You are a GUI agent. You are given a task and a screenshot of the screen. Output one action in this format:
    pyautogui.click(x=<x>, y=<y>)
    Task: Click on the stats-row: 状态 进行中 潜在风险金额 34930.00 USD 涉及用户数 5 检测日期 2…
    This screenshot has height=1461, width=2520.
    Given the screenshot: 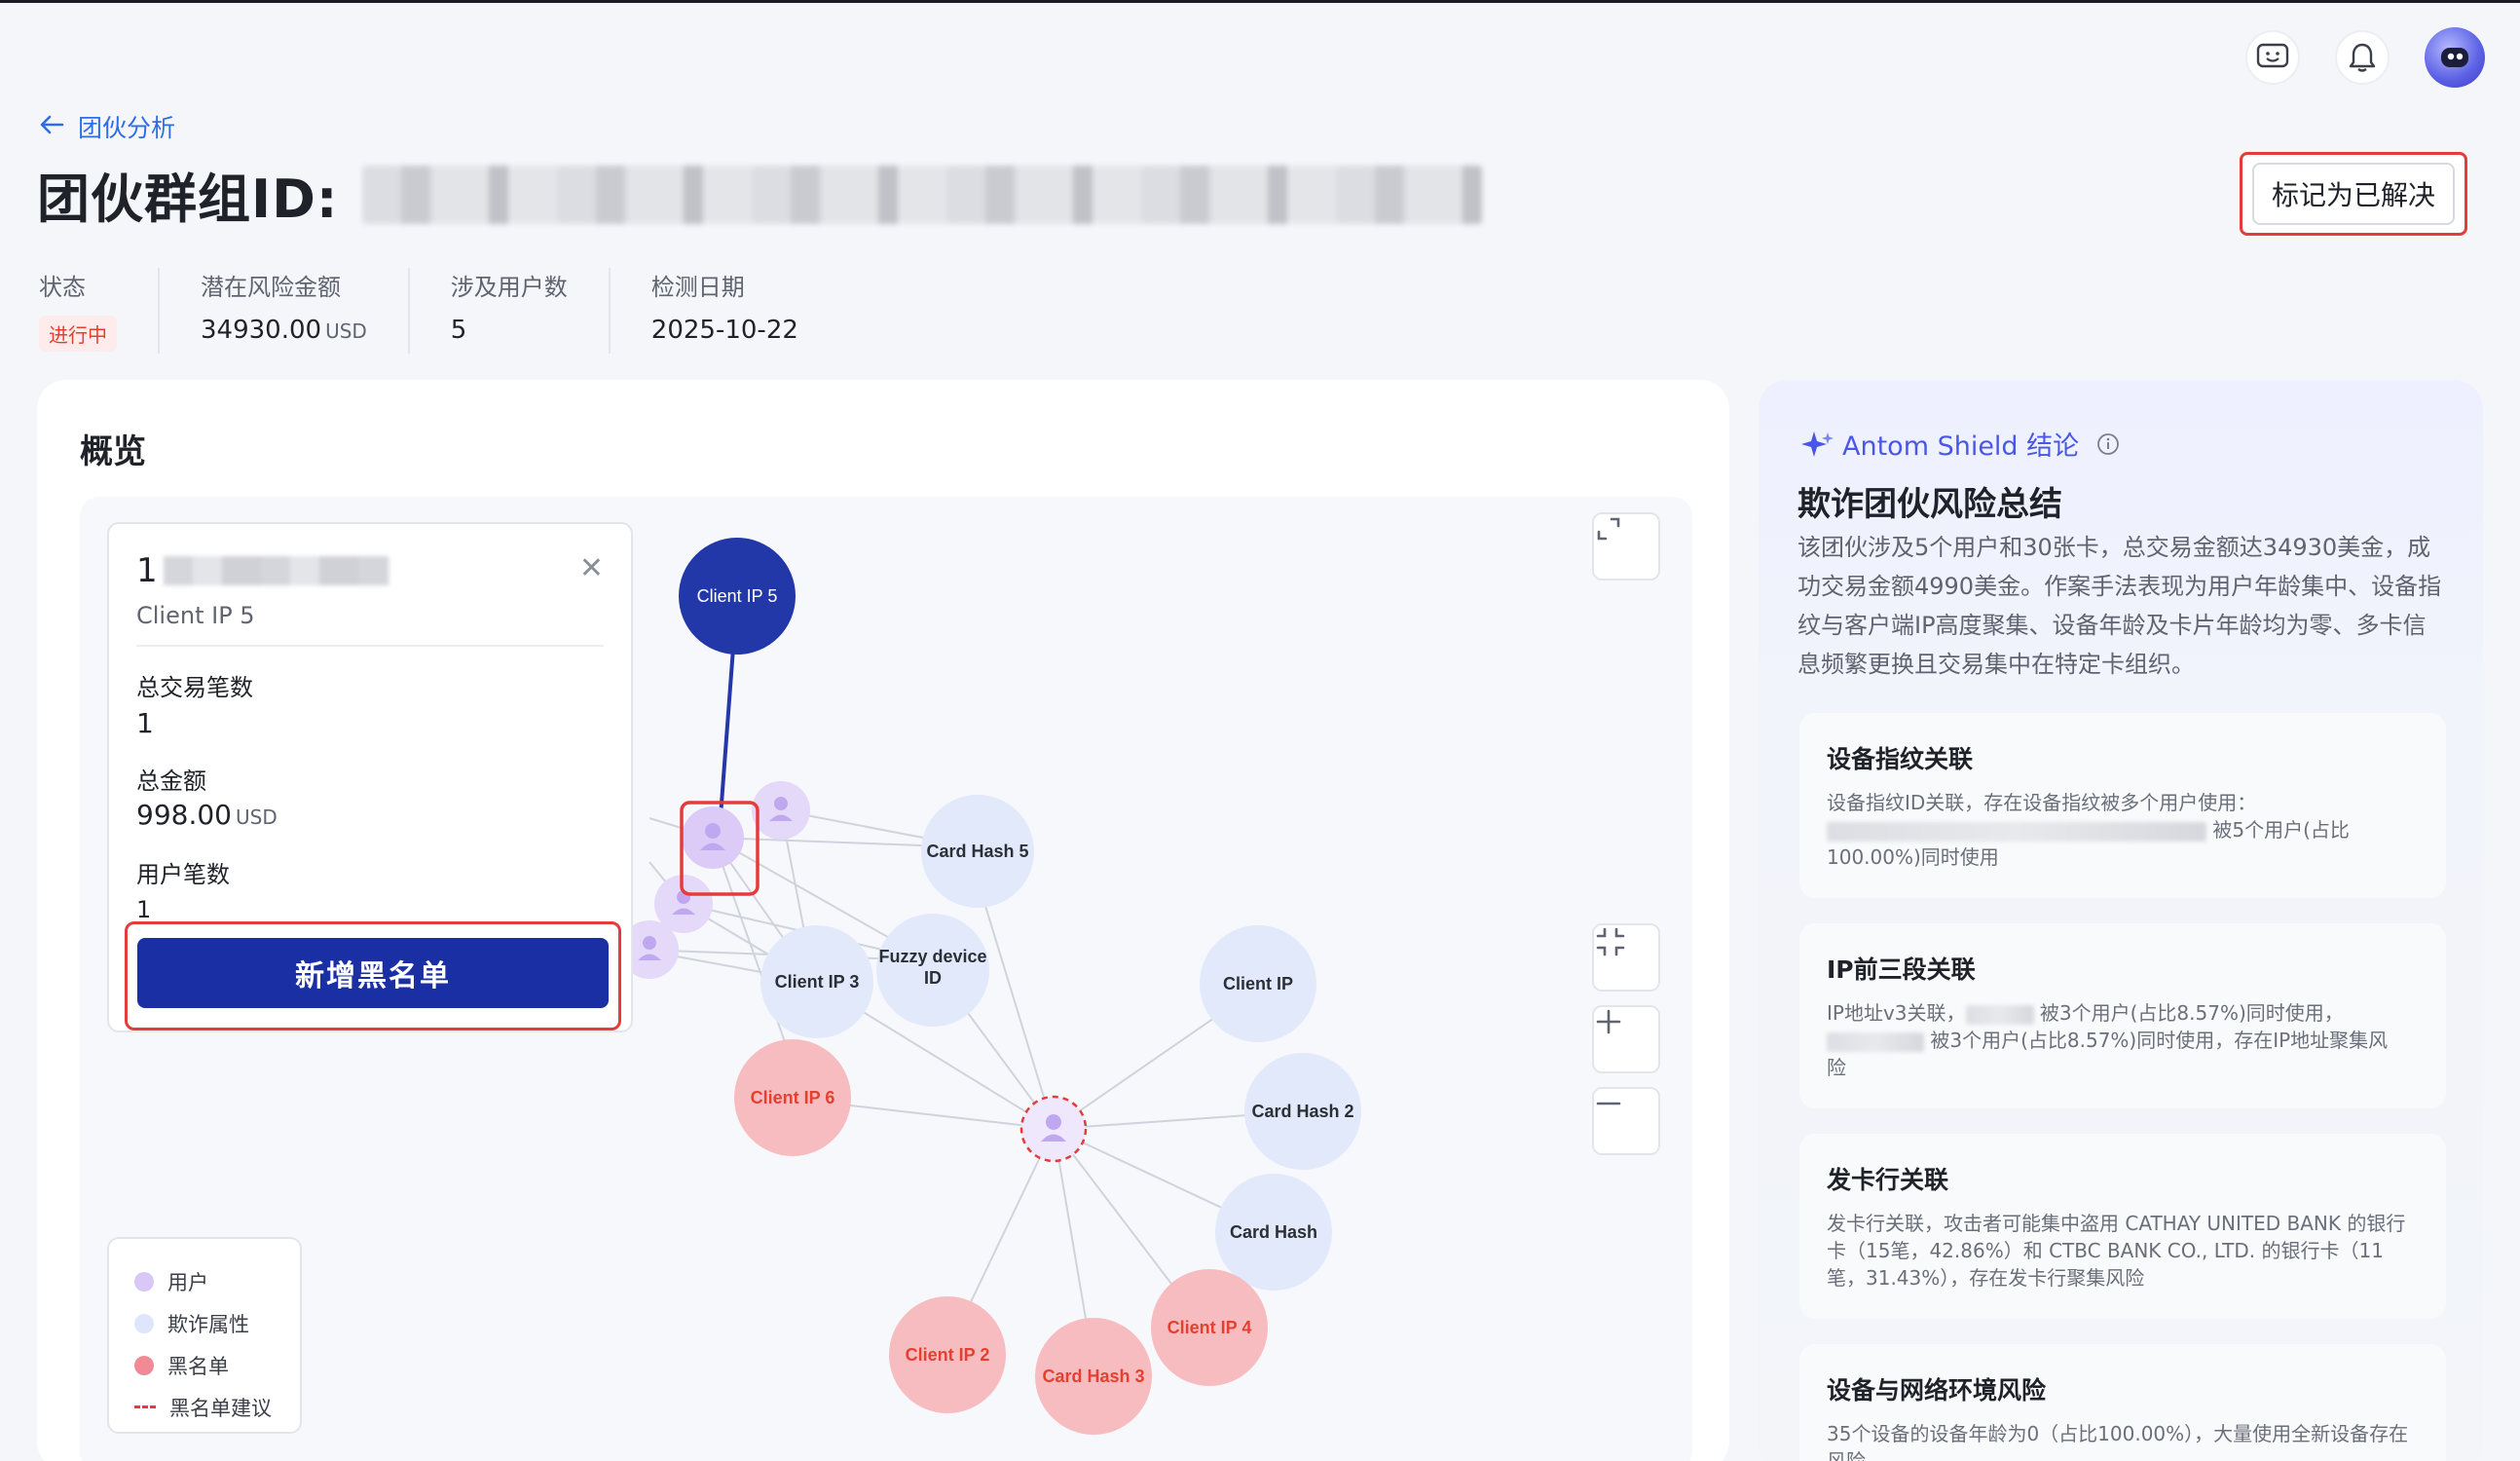 What is the action you would take?
    pyautogui.click(x=459, y=311)
    